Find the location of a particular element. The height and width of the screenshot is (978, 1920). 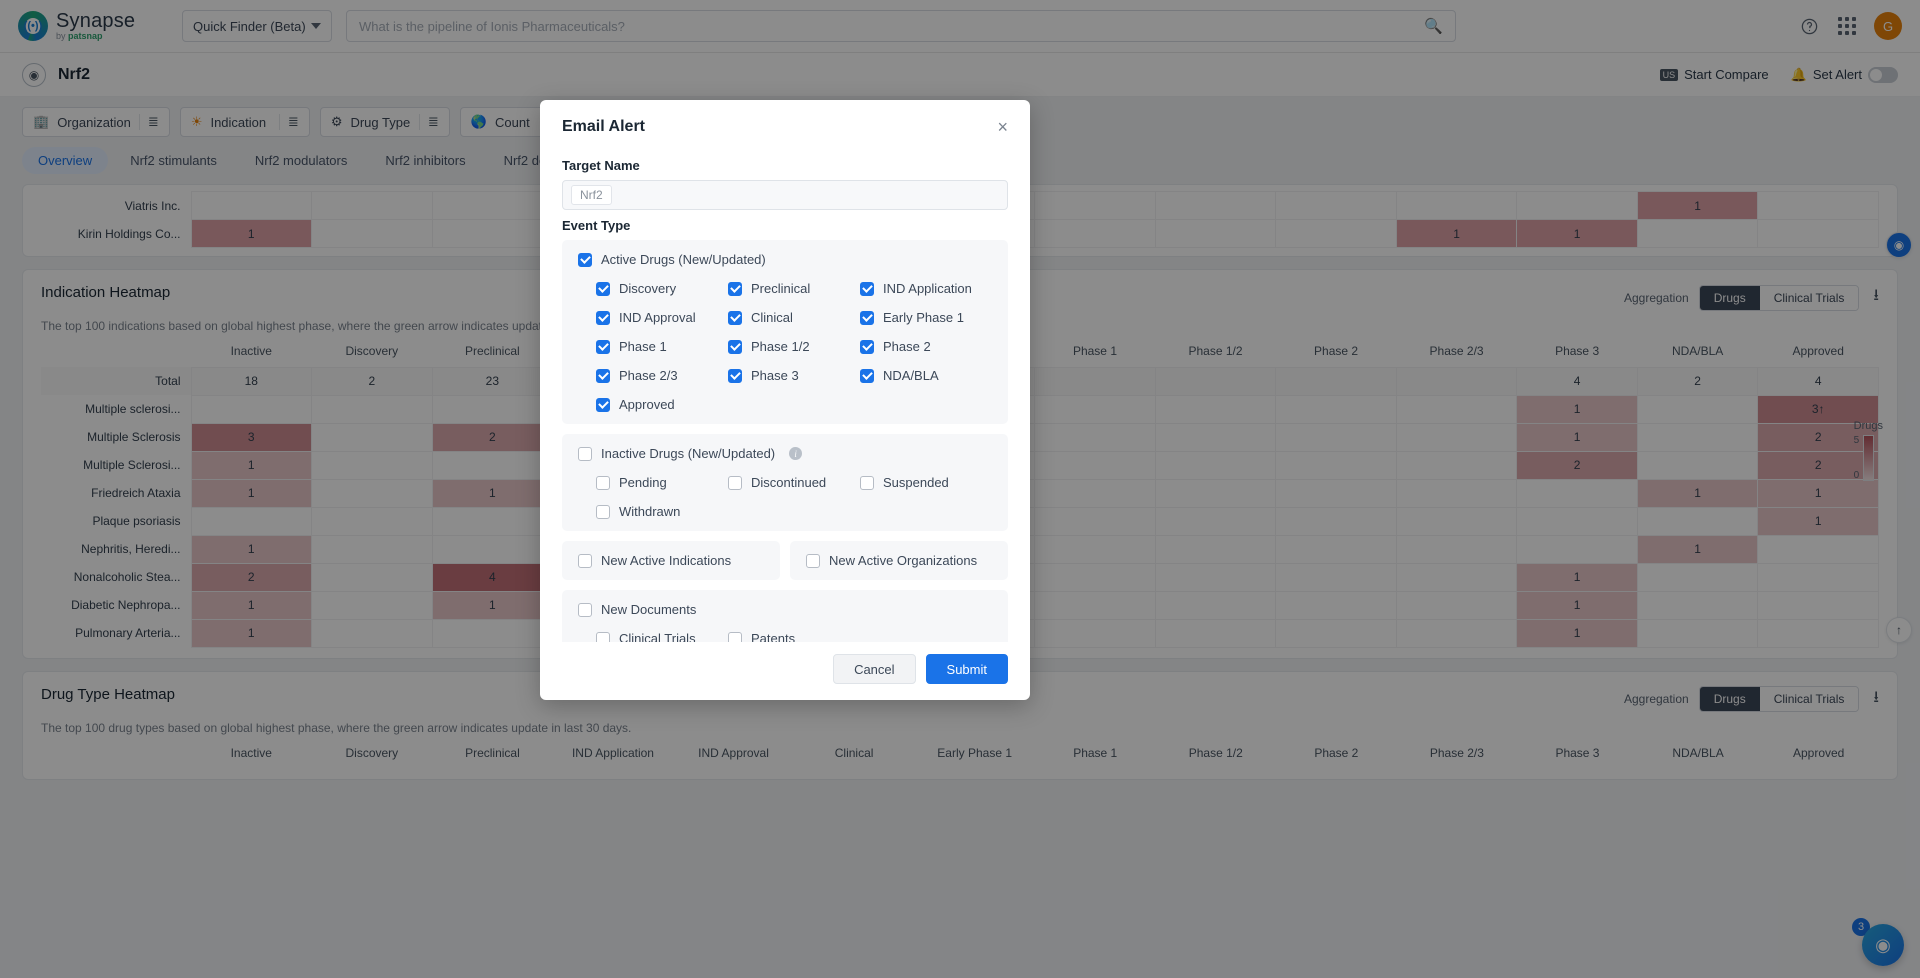

new-active-indications-checkbox is located at coordinates (585, 560).